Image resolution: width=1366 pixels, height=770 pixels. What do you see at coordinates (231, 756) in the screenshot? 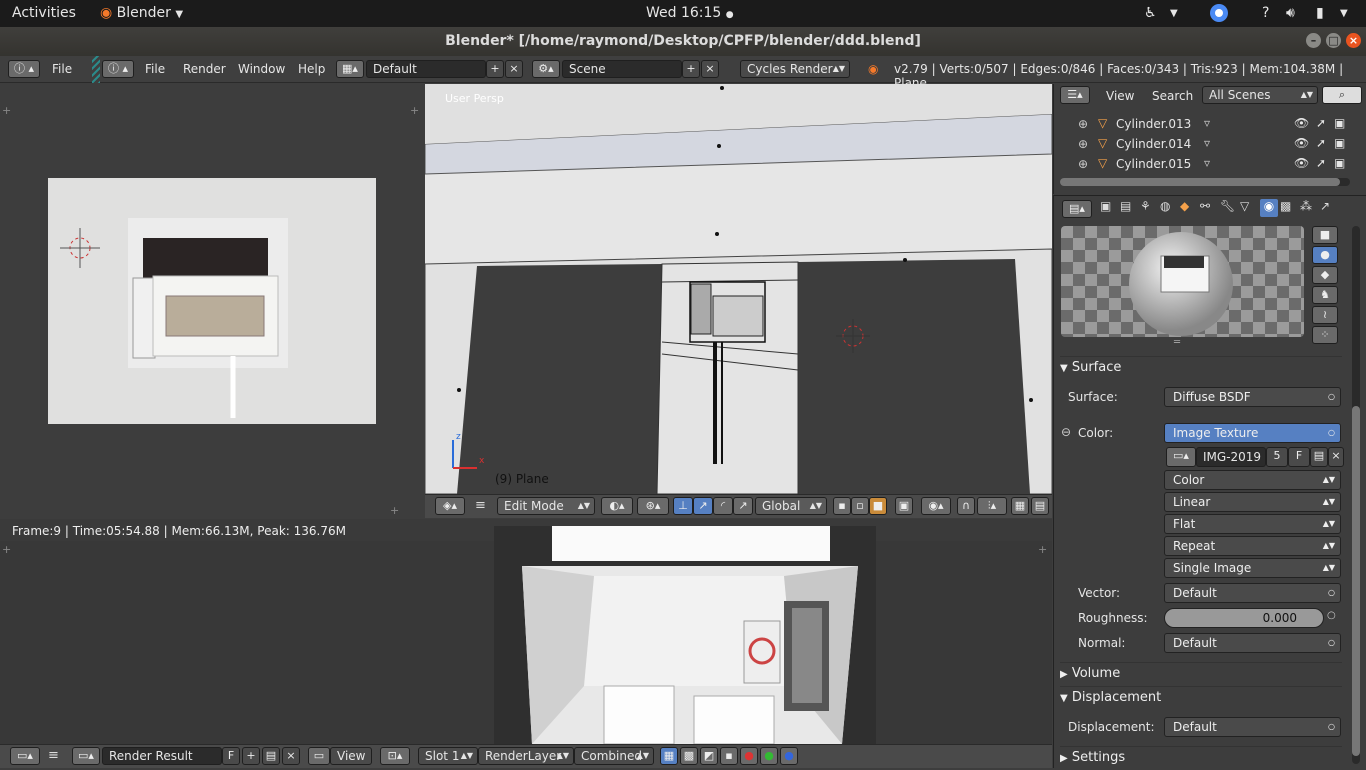
I see `fake-user-button: F` at bounding box center [231, 756].